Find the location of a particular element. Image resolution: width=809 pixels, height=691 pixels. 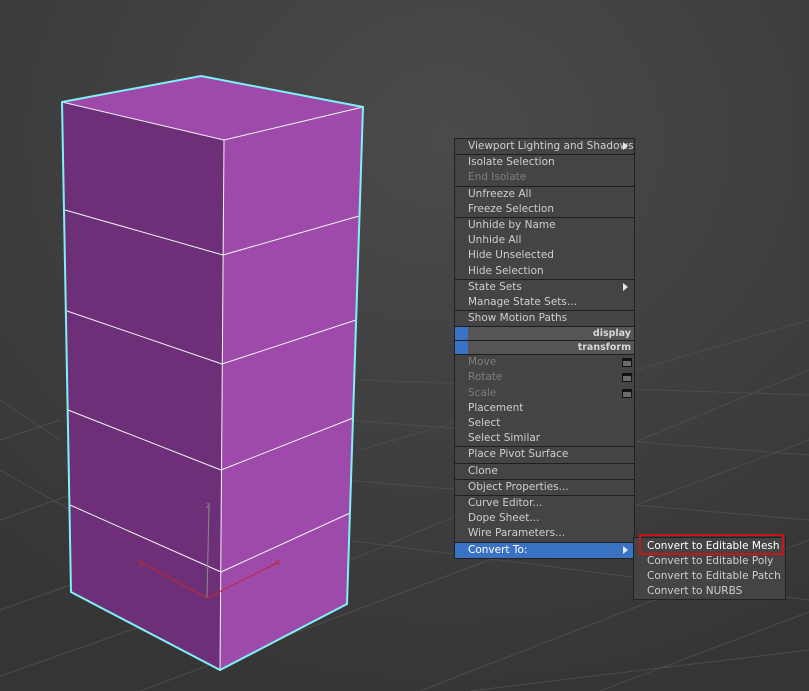

section-header-display: display is located at coordinates (544, 333).